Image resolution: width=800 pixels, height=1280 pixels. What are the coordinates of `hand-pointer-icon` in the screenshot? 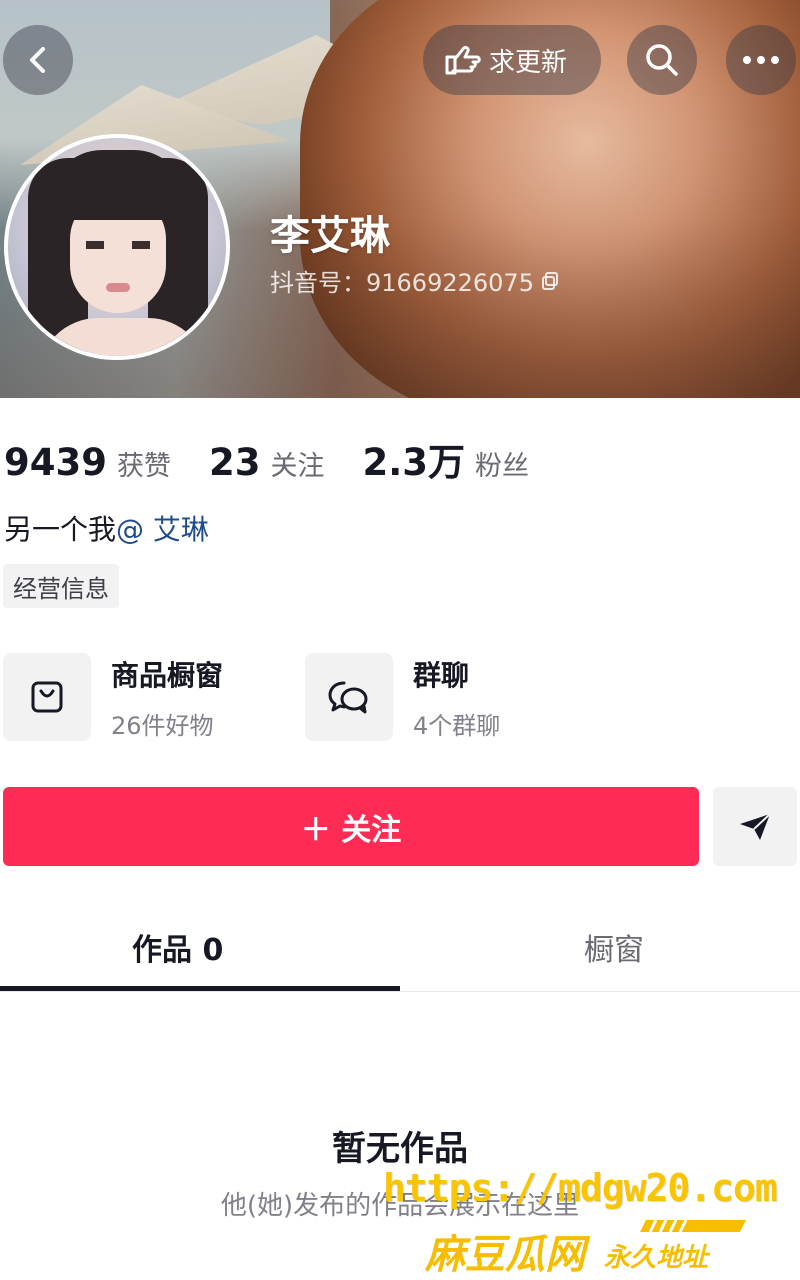 It's located at (463, 60).